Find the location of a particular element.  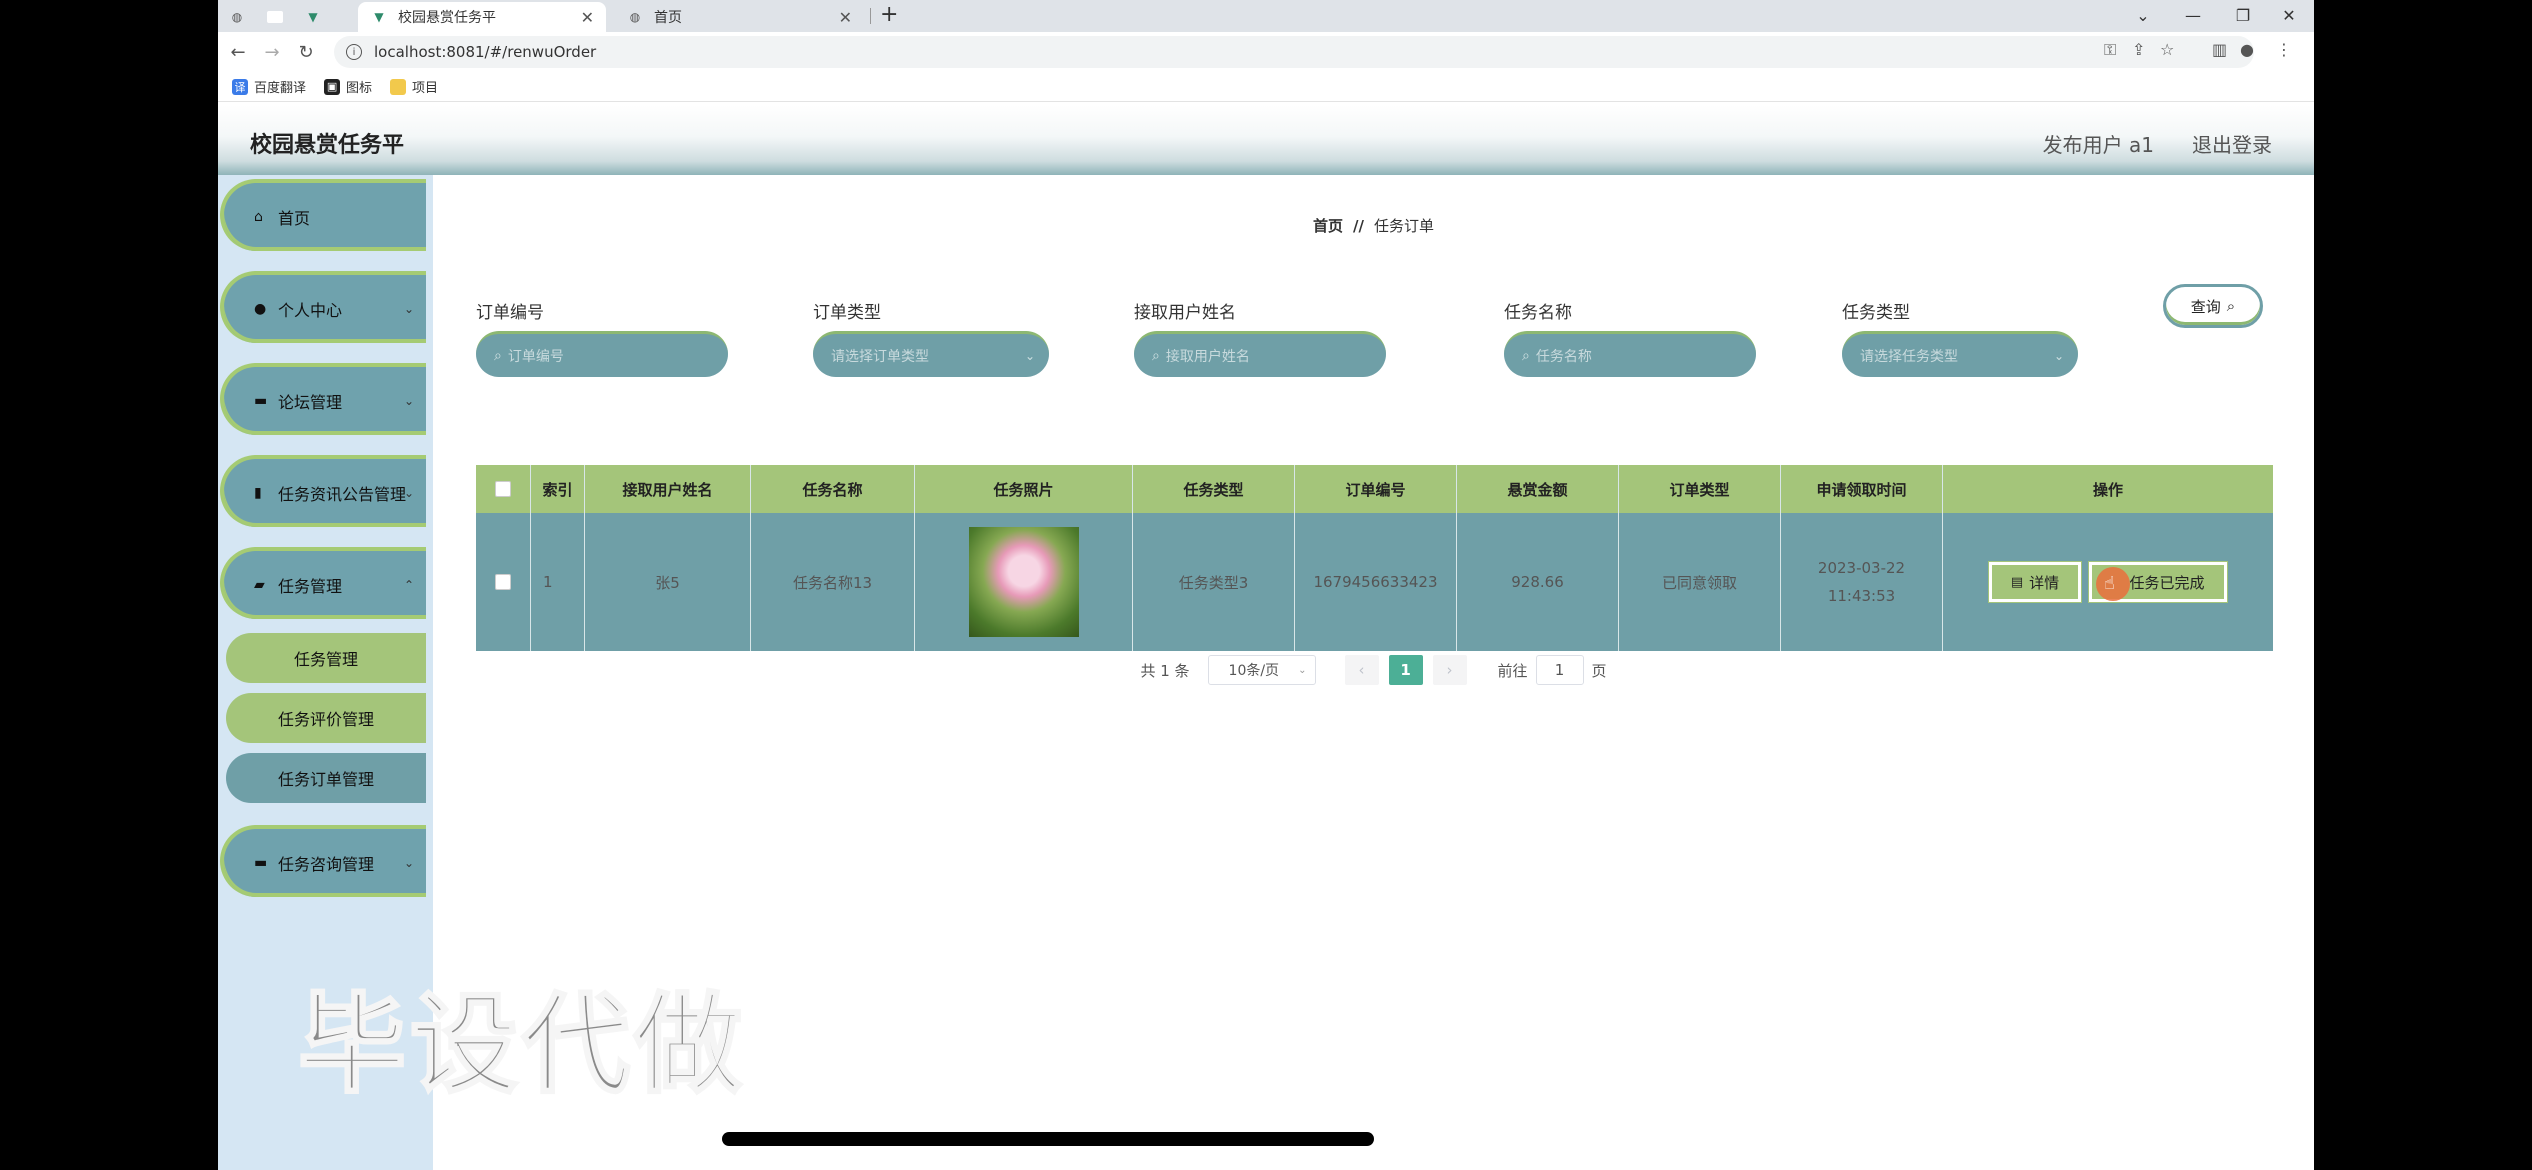

task-type-label: 任务类型 is located at coordinates (1876, 313).